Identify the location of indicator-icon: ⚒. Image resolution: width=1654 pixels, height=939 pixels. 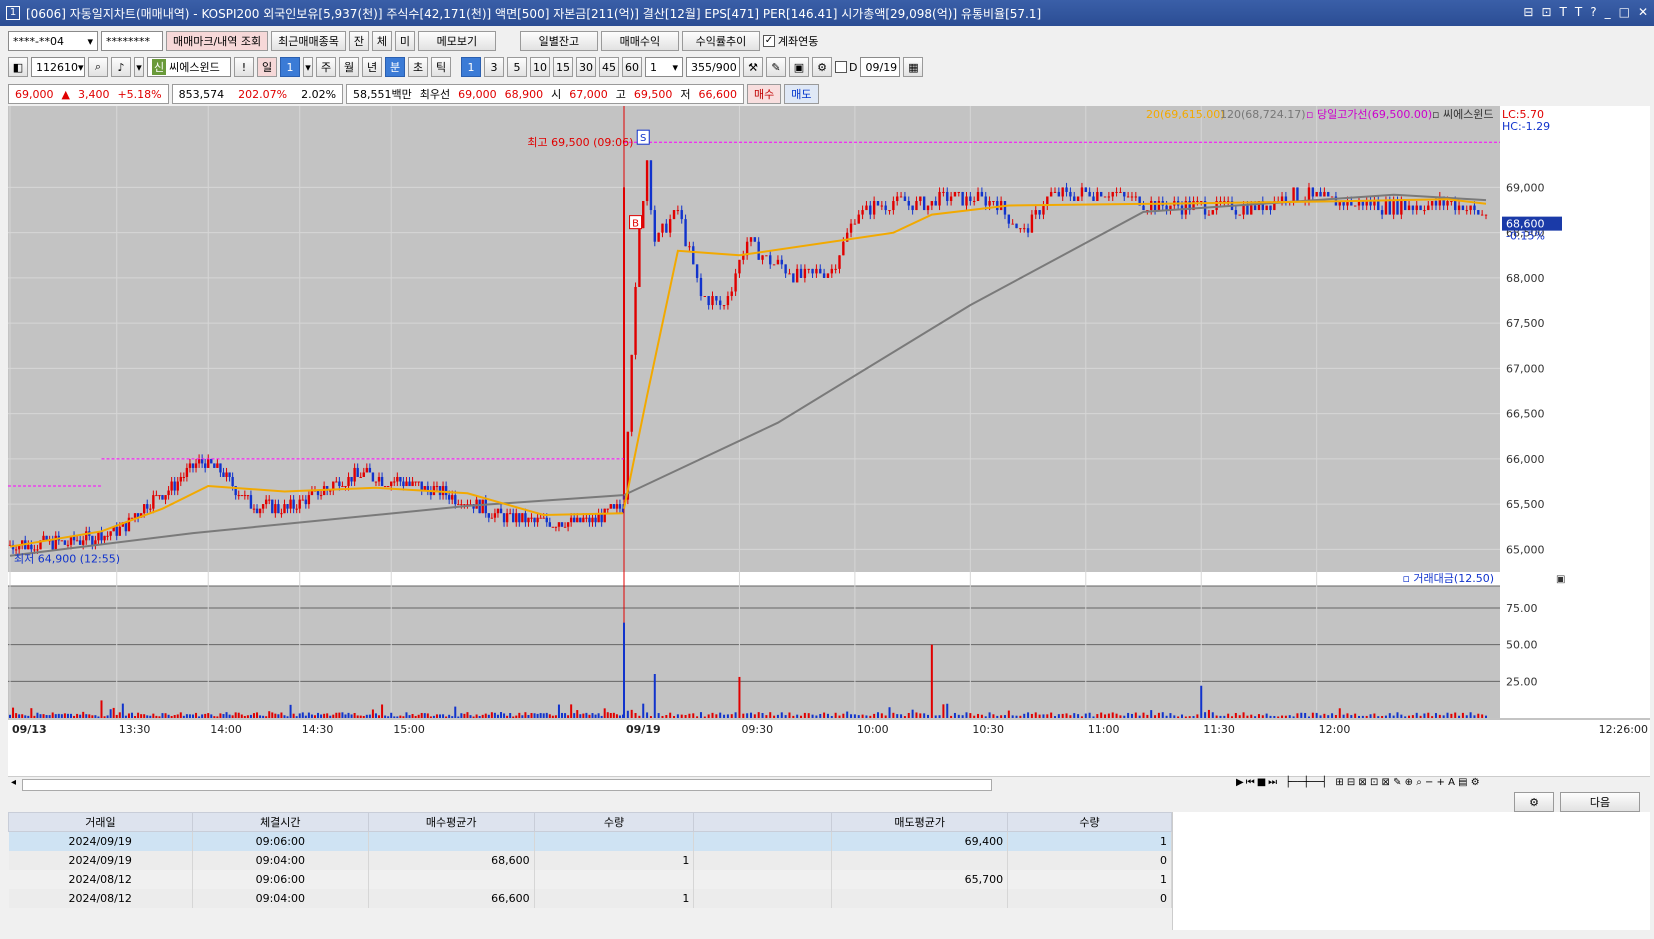
(753, 67).